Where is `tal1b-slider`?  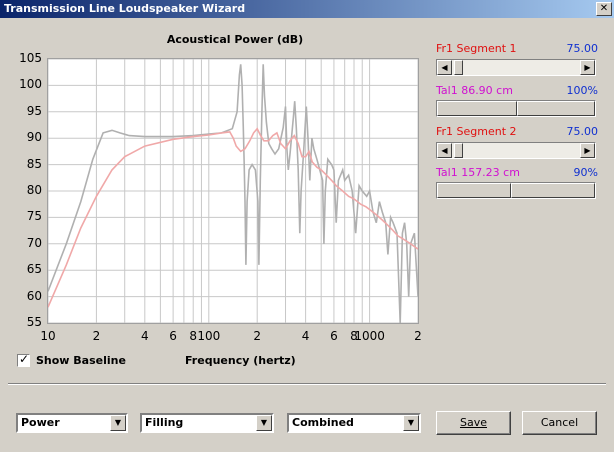
tal1b-slider is located at coordinates (516, 190).